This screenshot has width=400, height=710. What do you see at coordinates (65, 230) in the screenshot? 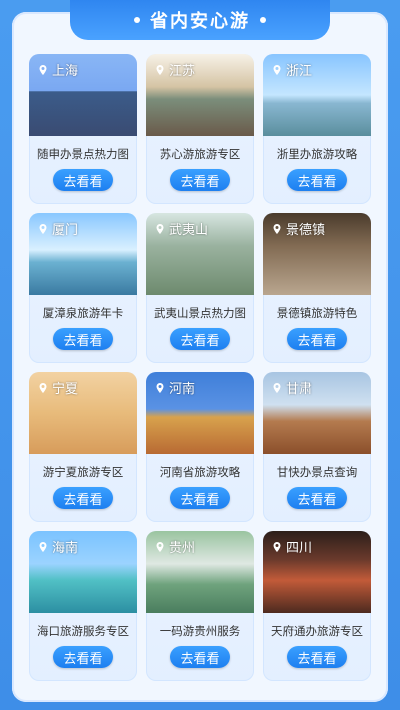
I see `location-label: 厦门` at bounding box center [65, 230].